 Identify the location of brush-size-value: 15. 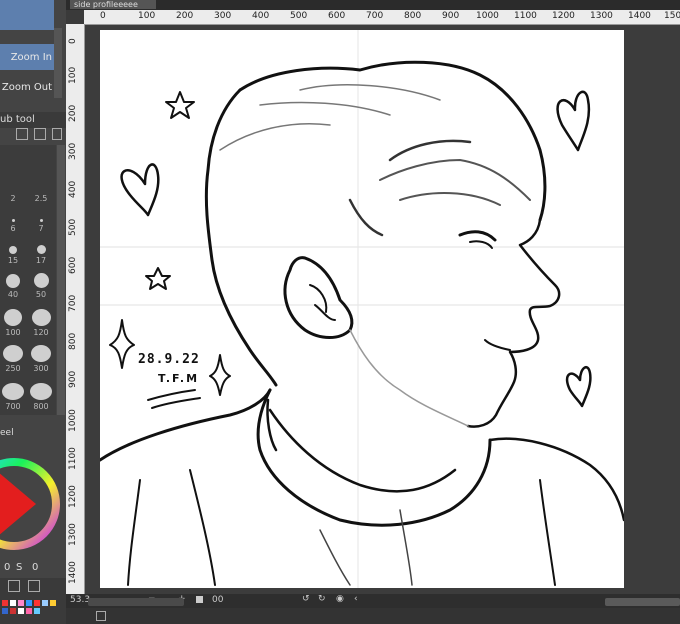
(13, 260).